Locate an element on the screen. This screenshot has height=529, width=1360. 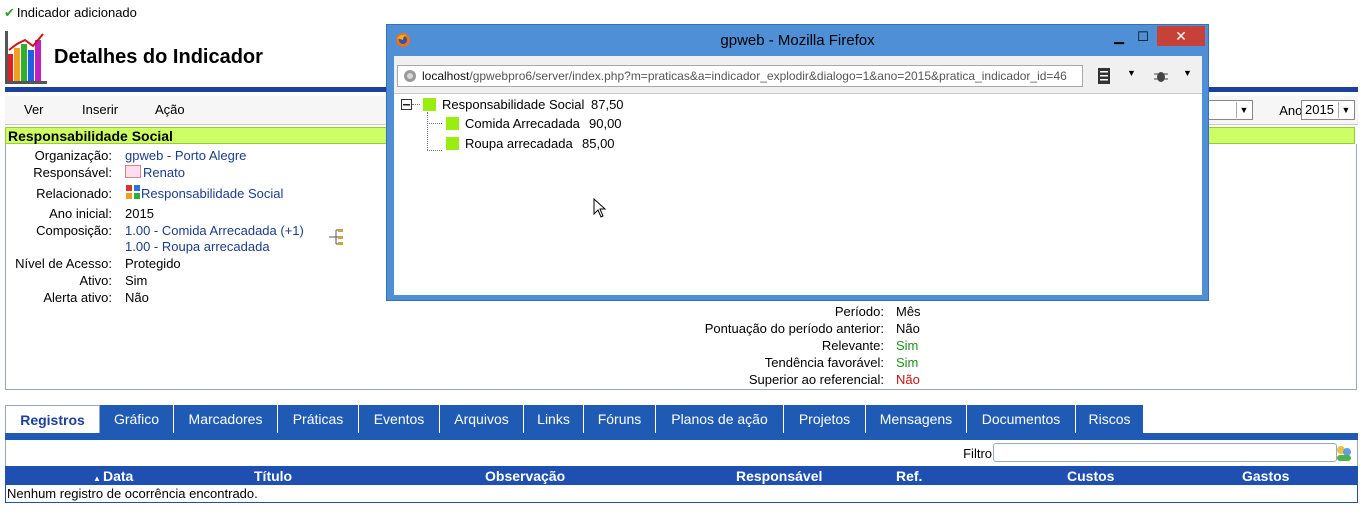
tab-grafico: Gráfico is located at coordinates (137, 419).